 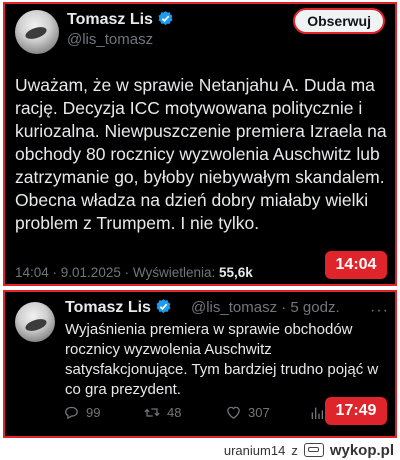 What do you see at coordinates (110, 39) in the screenshot?
I see `handle: @lis_tomasz` at bounding box center [110, 39].